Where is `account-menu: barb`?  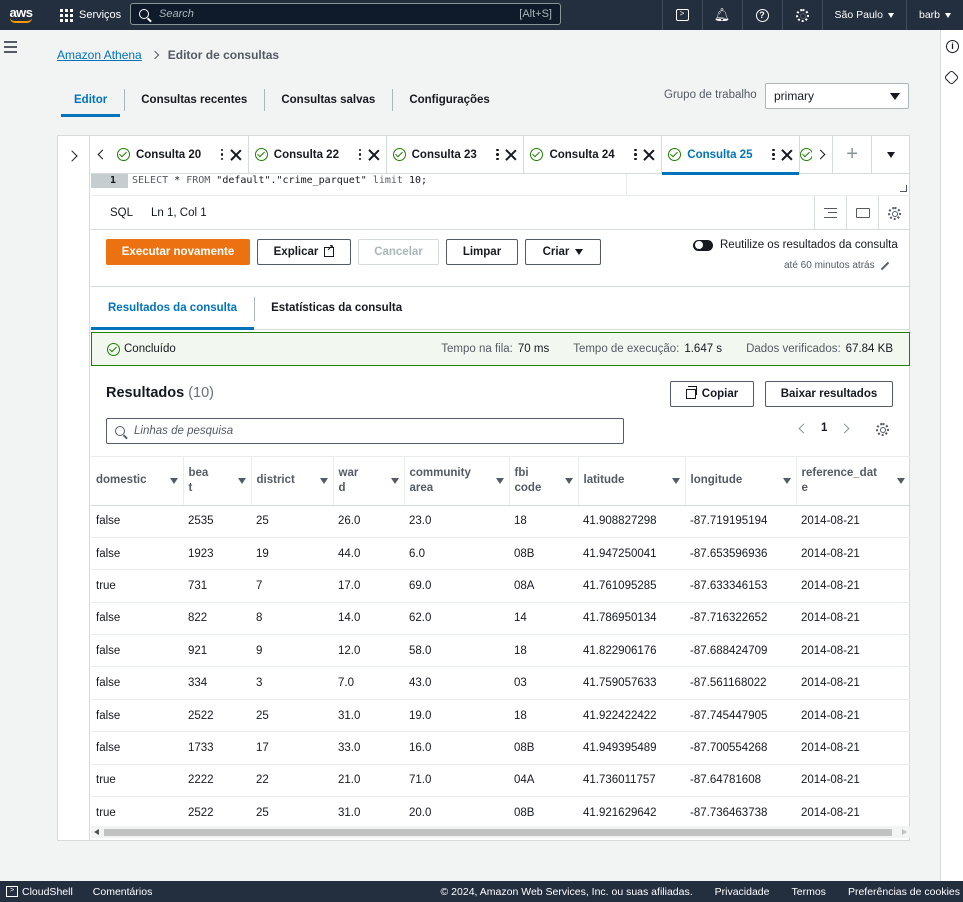
account-menu: barb is located at coordinates (934, 15).